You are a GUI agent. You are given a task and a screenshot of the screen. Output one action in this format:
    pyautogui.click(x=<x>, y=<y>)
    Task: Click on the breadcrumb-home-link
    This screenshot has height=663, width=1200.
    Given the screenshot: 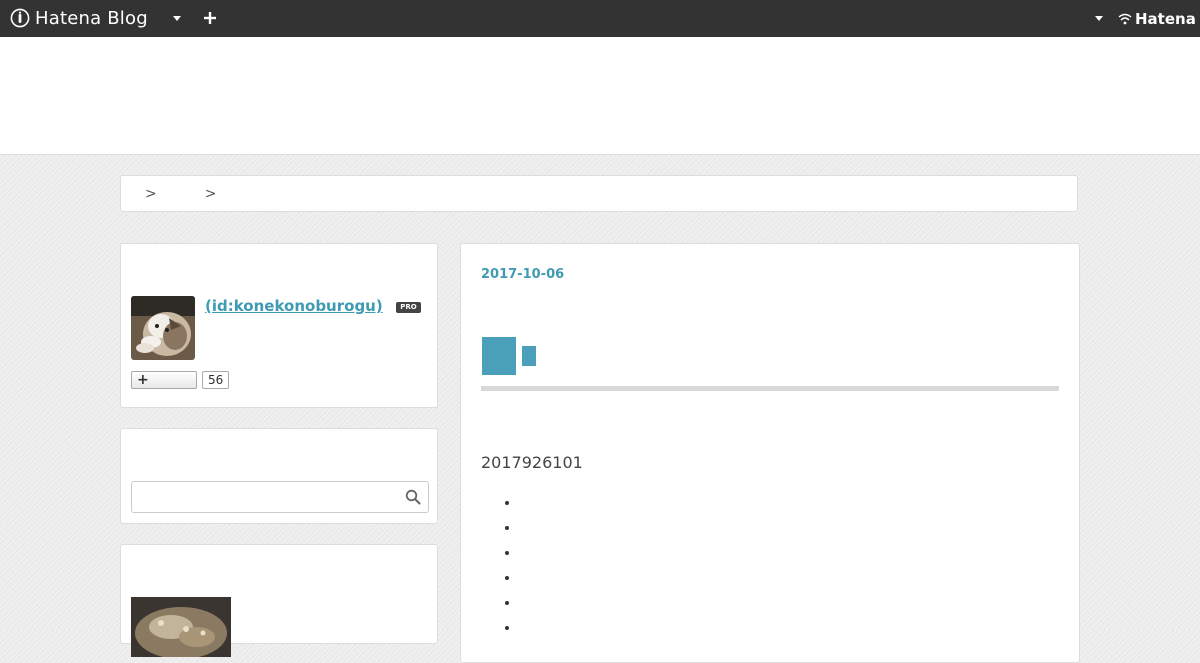 What is the action you would take?
    pyautogui.click(x=134, y=194)
    